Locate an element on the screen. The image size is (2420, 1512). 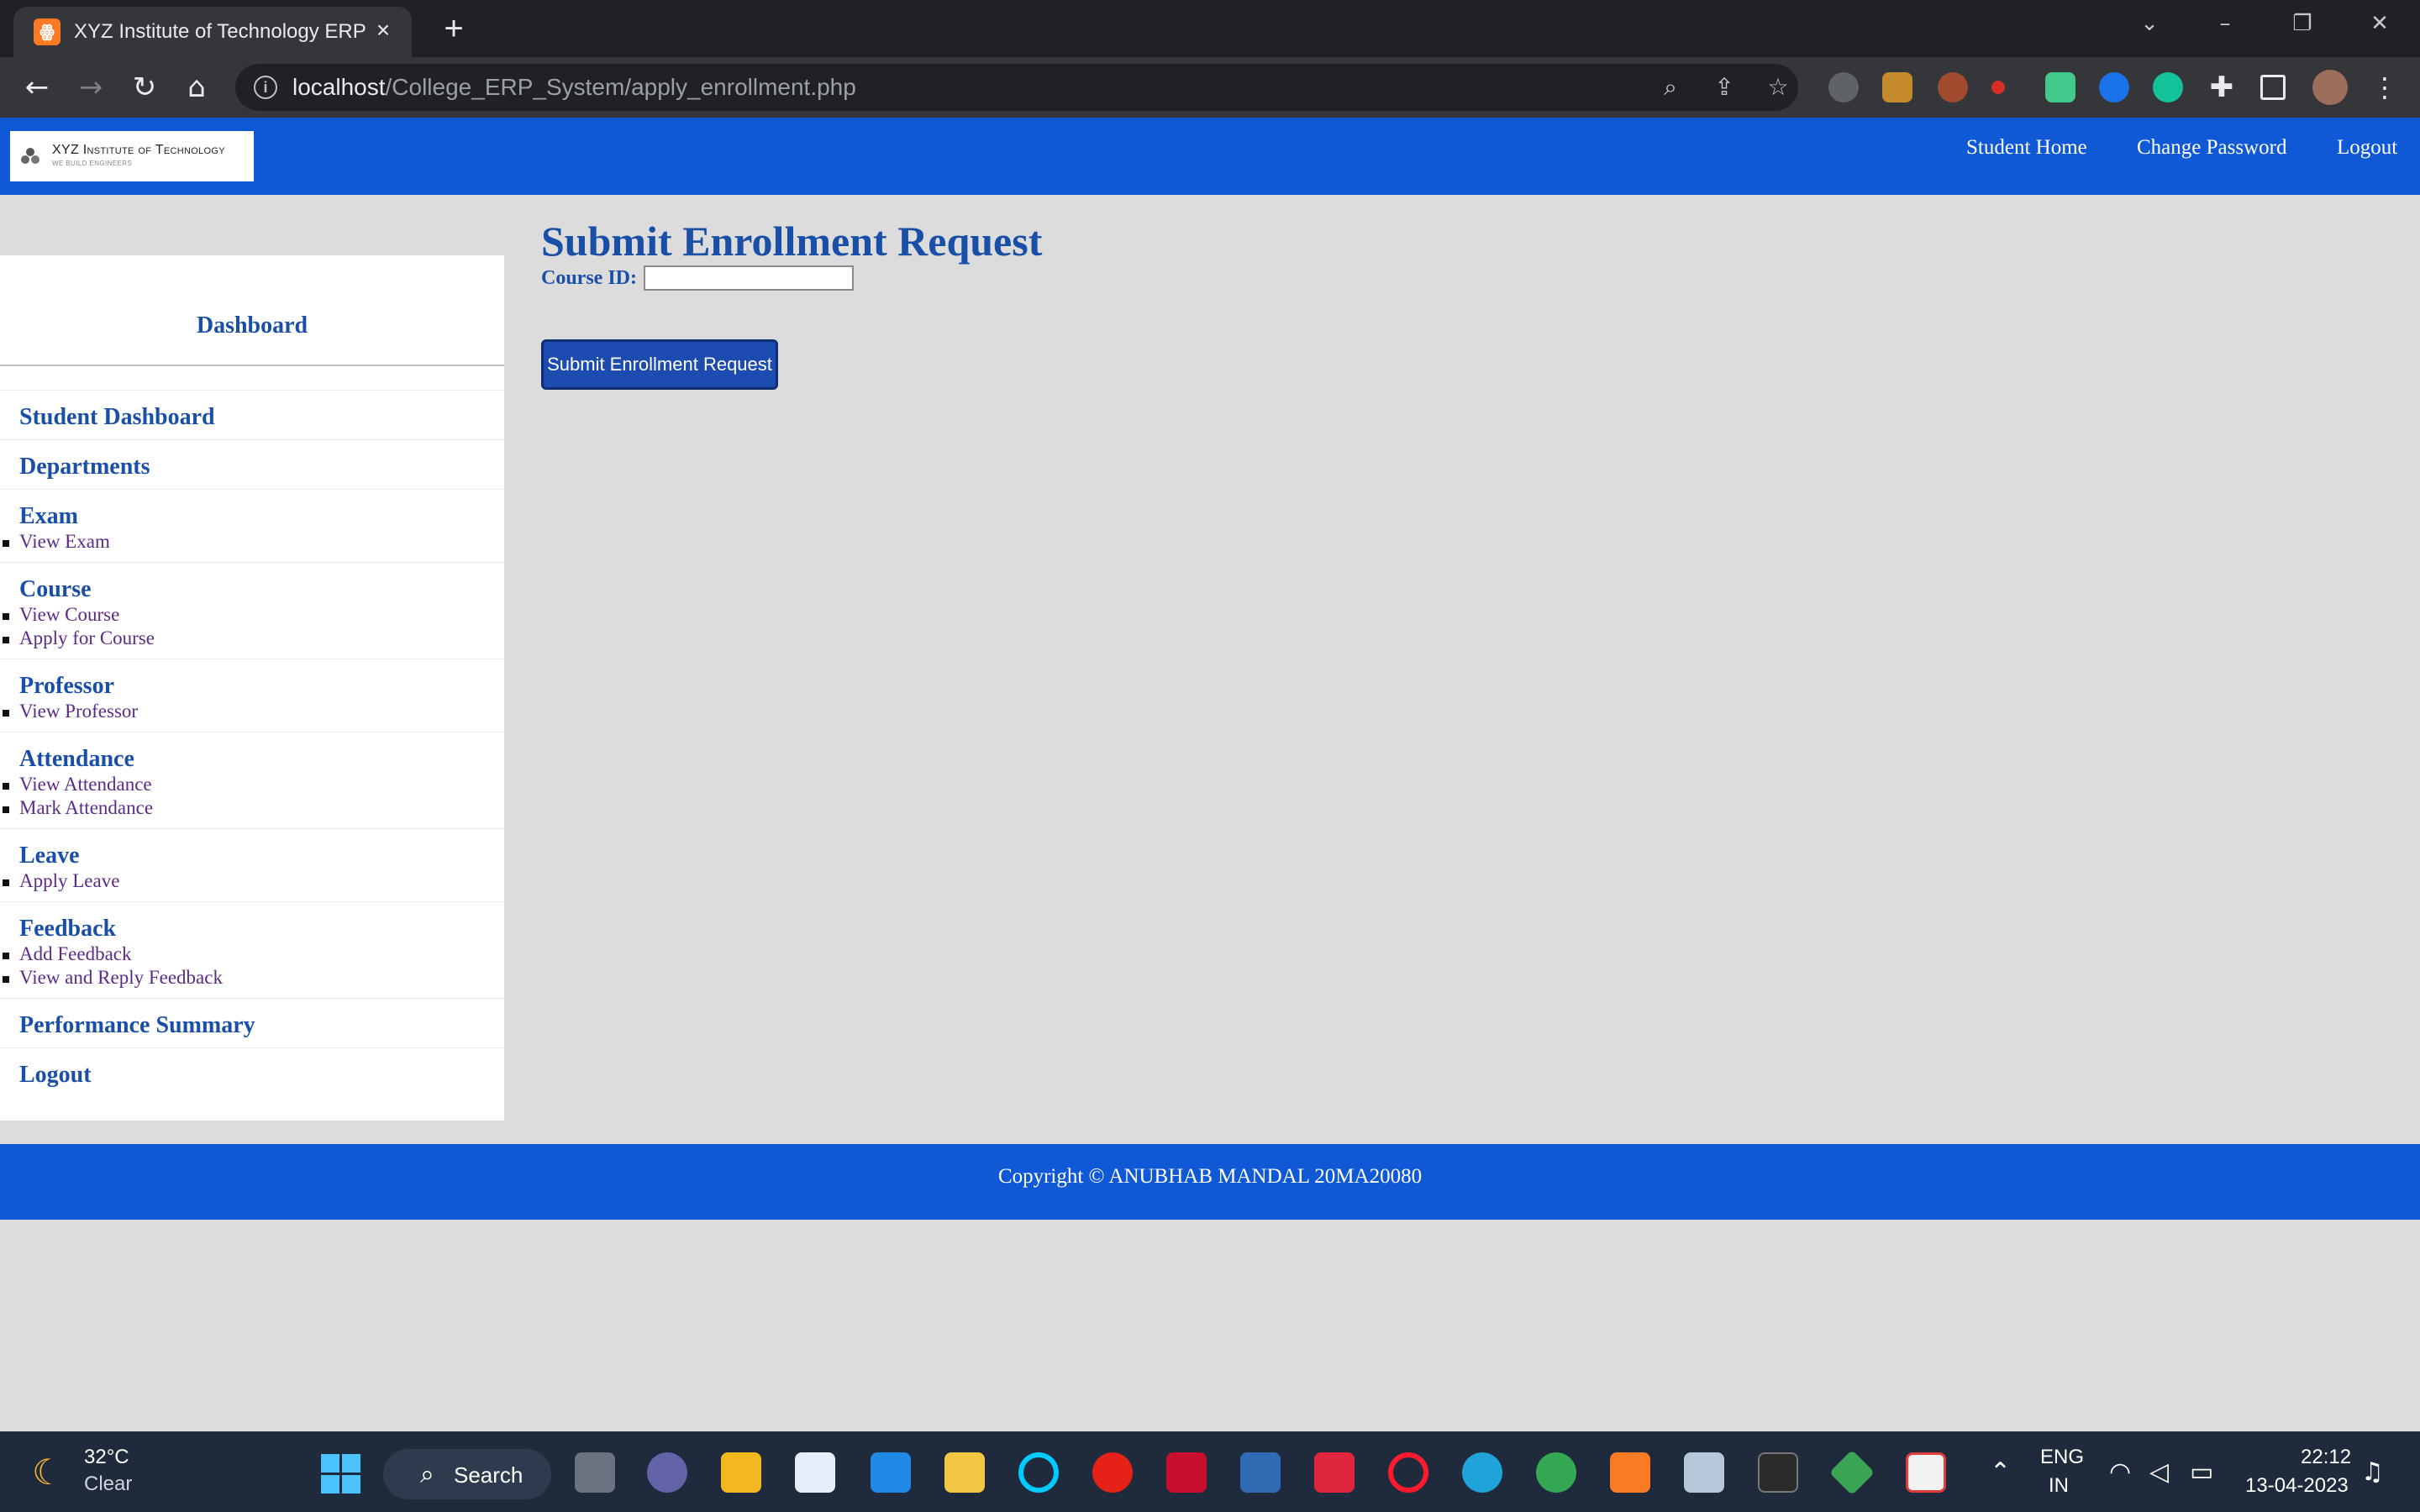
terminal-icon is located at coordinates (1778, 1472).